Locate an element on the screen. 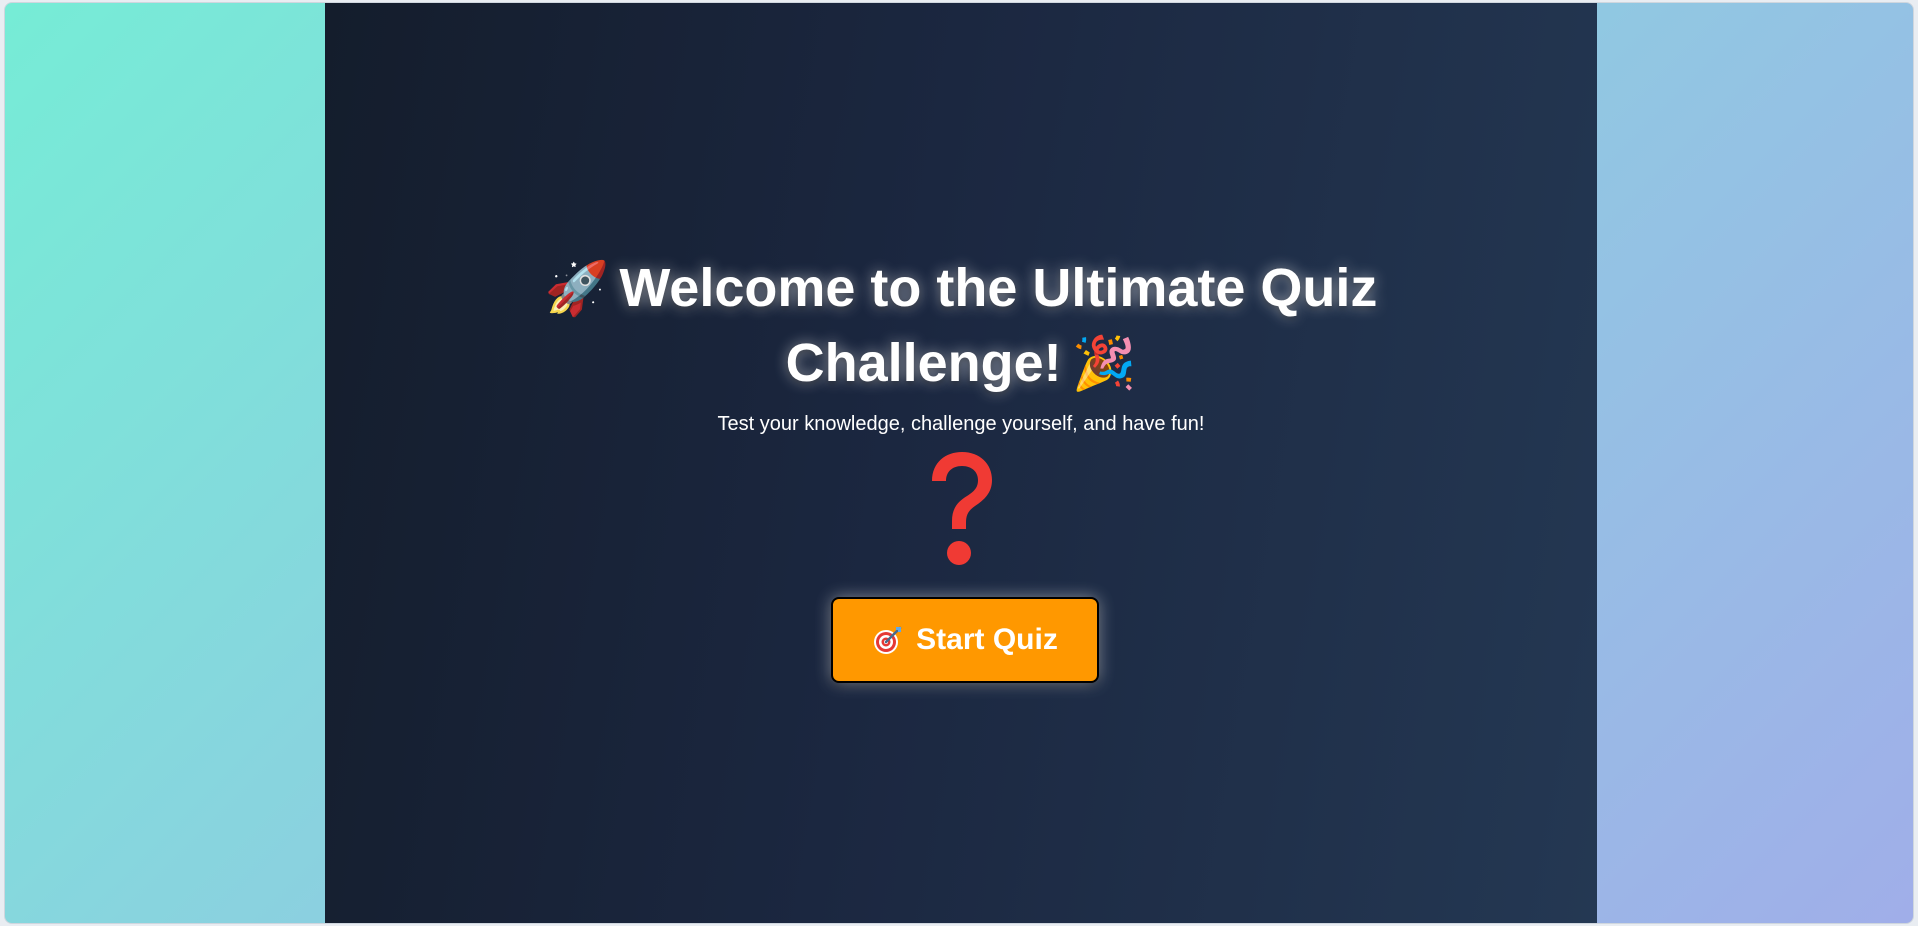 Image resolution: width=1918 pixels, height=926 pixels. question-mark-icon is located at coordinates (961, 508).